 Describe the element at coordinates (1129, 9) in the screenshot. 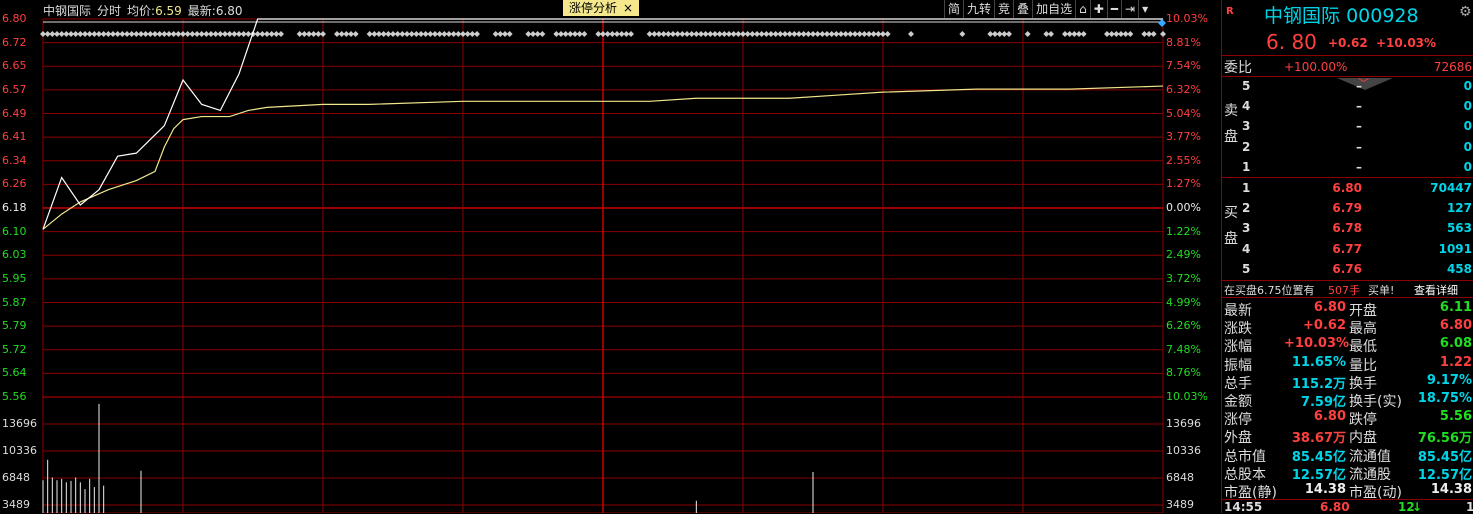

I see `toolbar-button: ⇥` at that location.